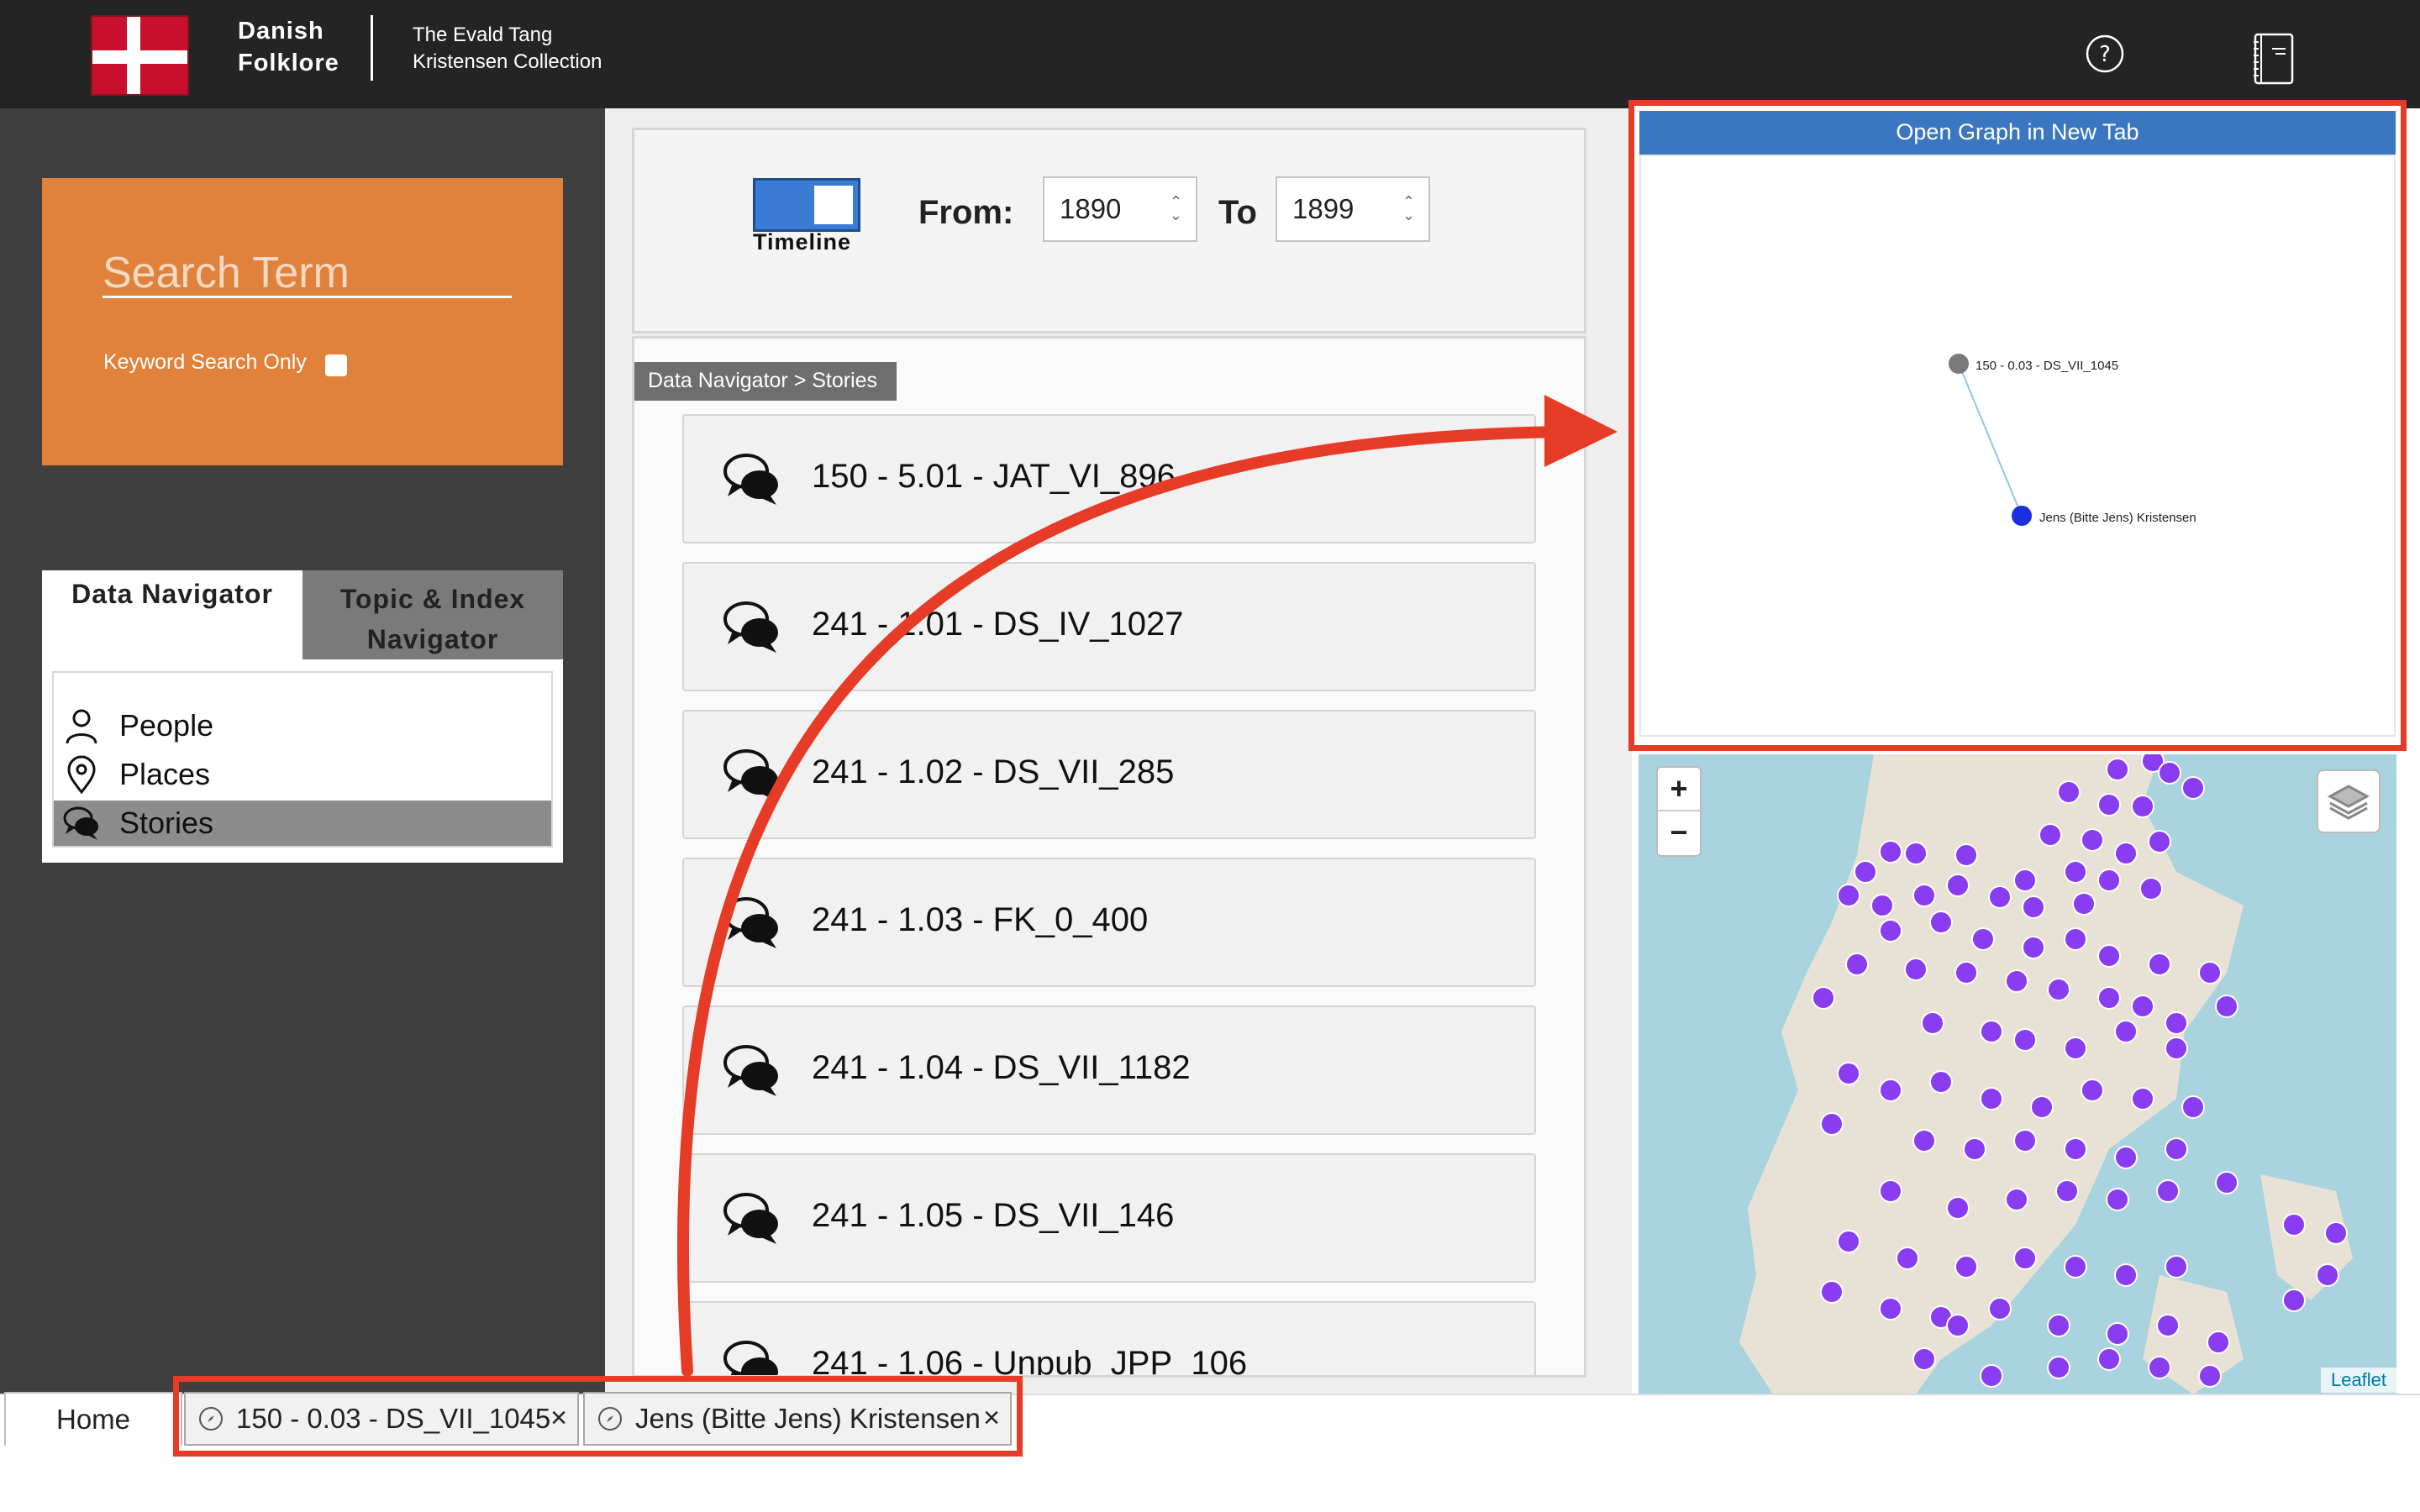 Image resolution: width=2420 pixels, height=1512 pixels. Describe the element at coordinates (93, 1419) in the screenshot. I see `home-tab: Home` at that location.